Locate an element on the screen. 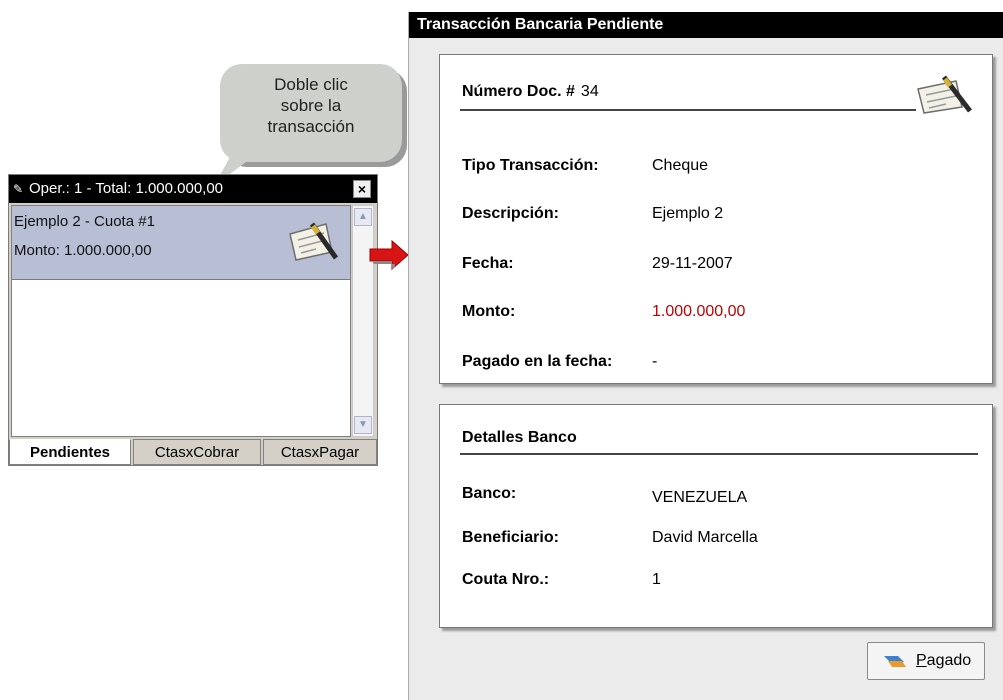 This screenshot has height=700, width=1003. field-value: David Marcella is located at coordinates (705, 537).